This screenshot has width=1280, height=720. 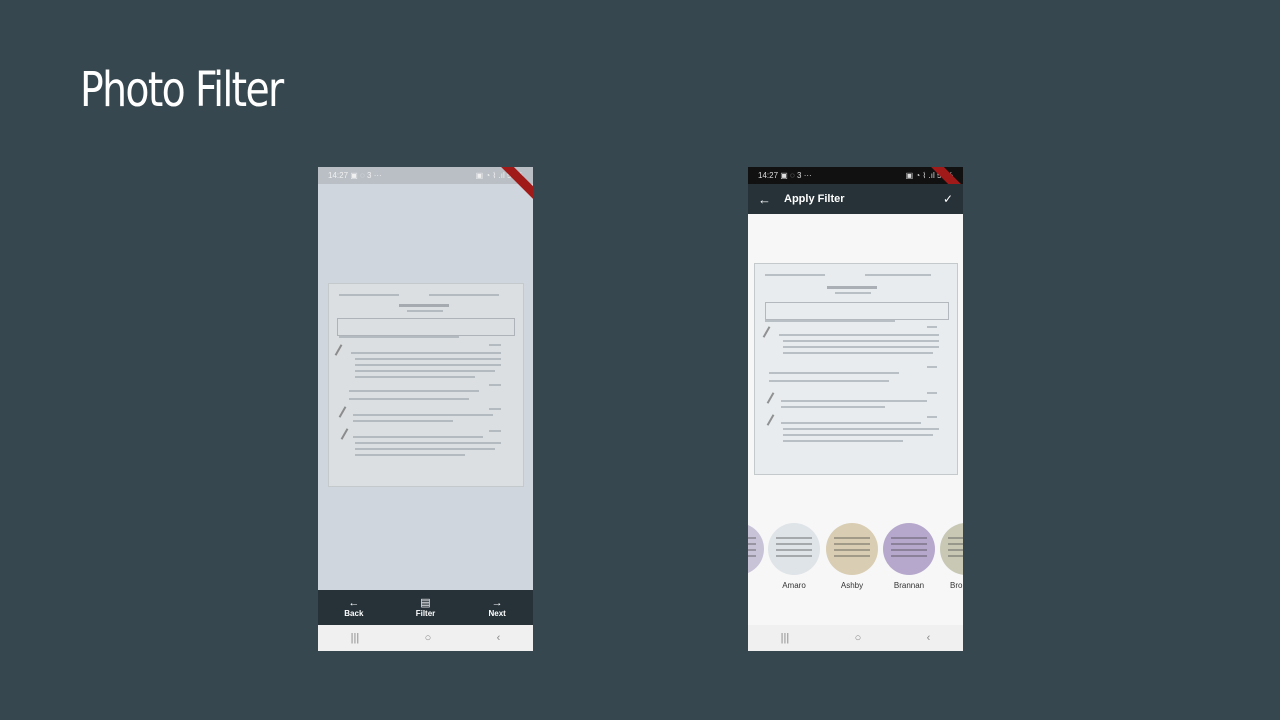 I want to click on filter-carousel: Amaro Ashby Brannan Bro, so click(x=855, y=560).